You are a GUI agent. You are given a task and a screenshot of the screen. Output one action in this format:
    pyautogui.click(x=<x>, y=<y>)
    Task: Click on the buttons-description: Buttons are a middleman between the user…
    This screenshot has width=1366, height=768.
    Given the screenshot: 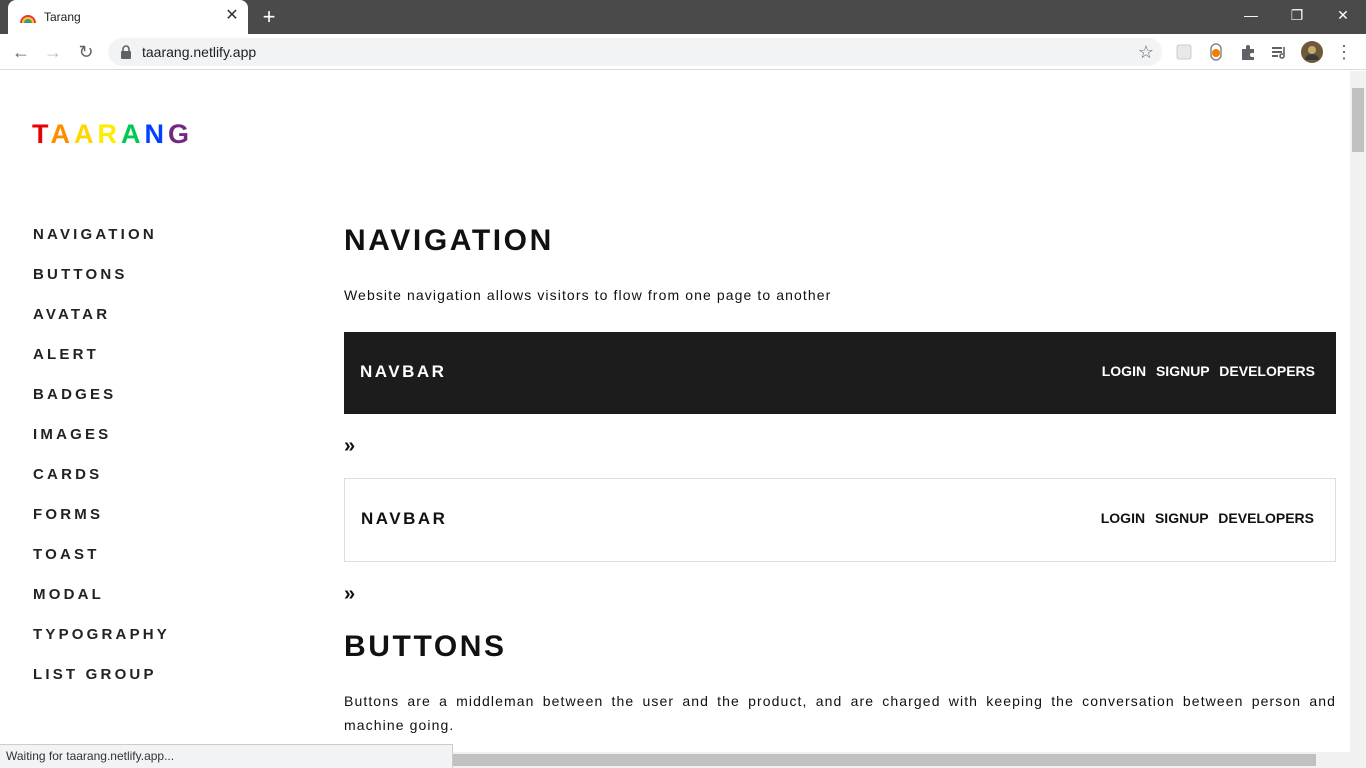 What is the action you would take?
    pyautogui.click(x=840, y=713)
    